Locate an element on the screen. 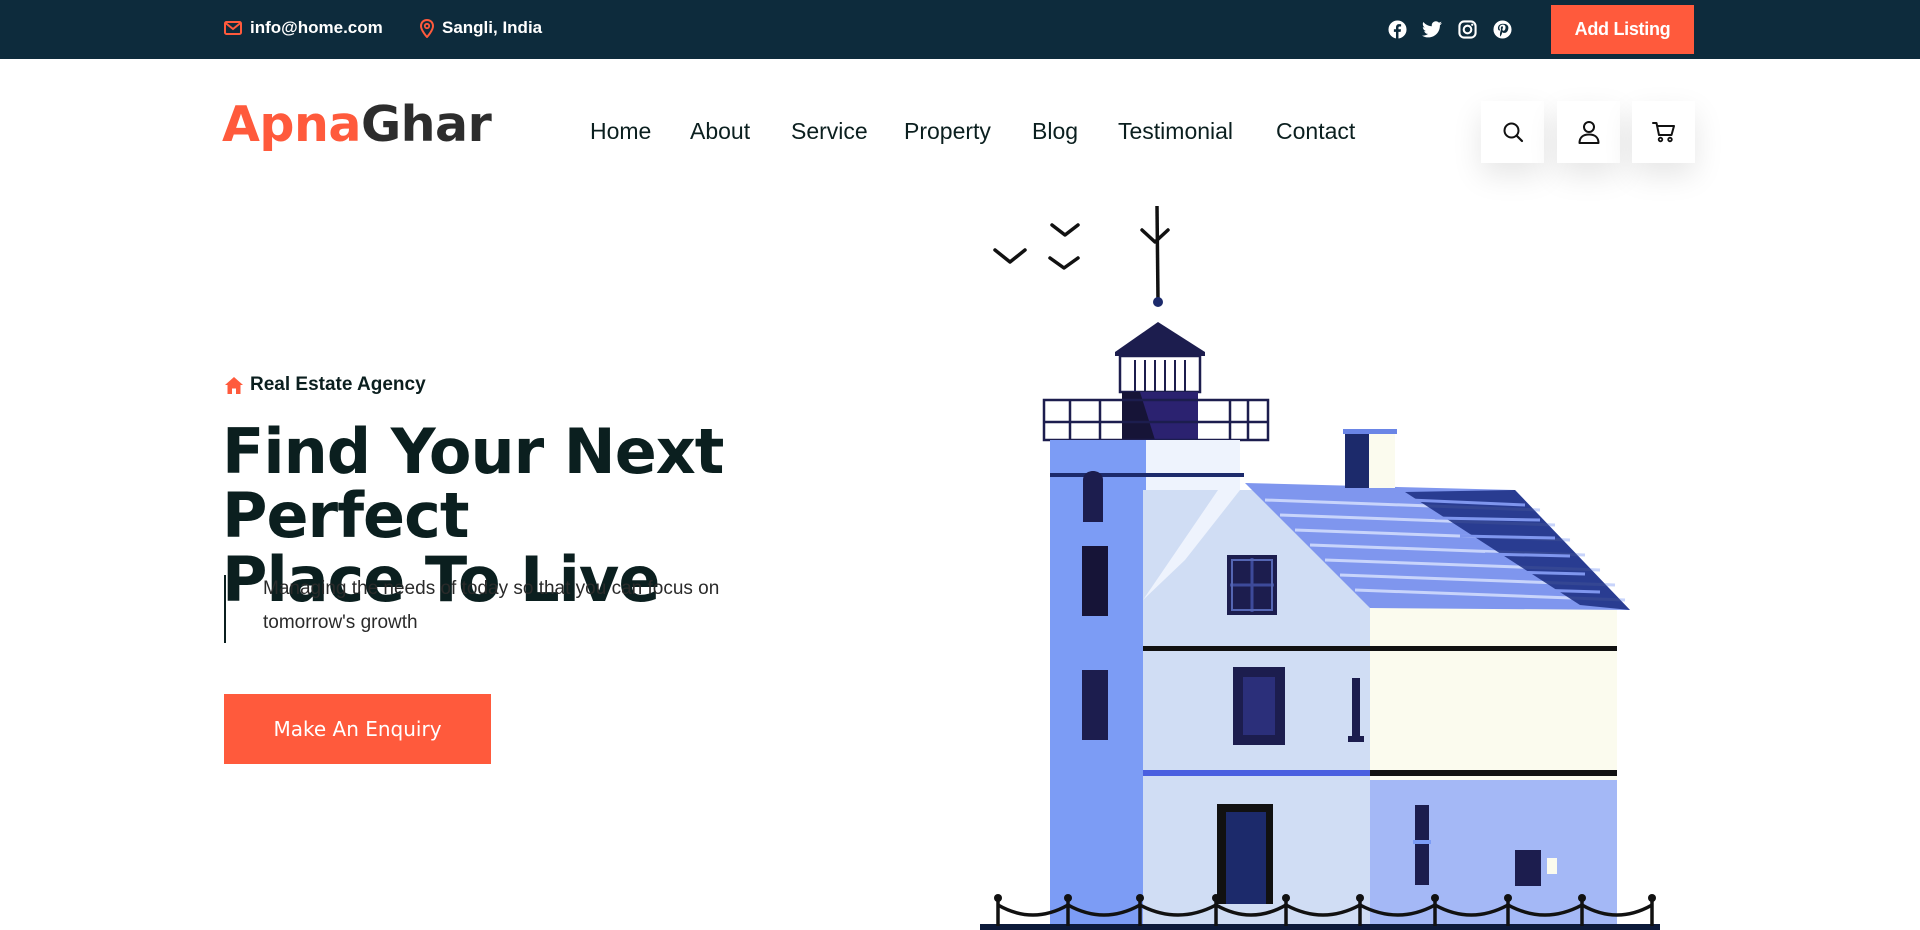 This screenshot has width=1920, height=930. account-button is located at coordinates (1588, 132).